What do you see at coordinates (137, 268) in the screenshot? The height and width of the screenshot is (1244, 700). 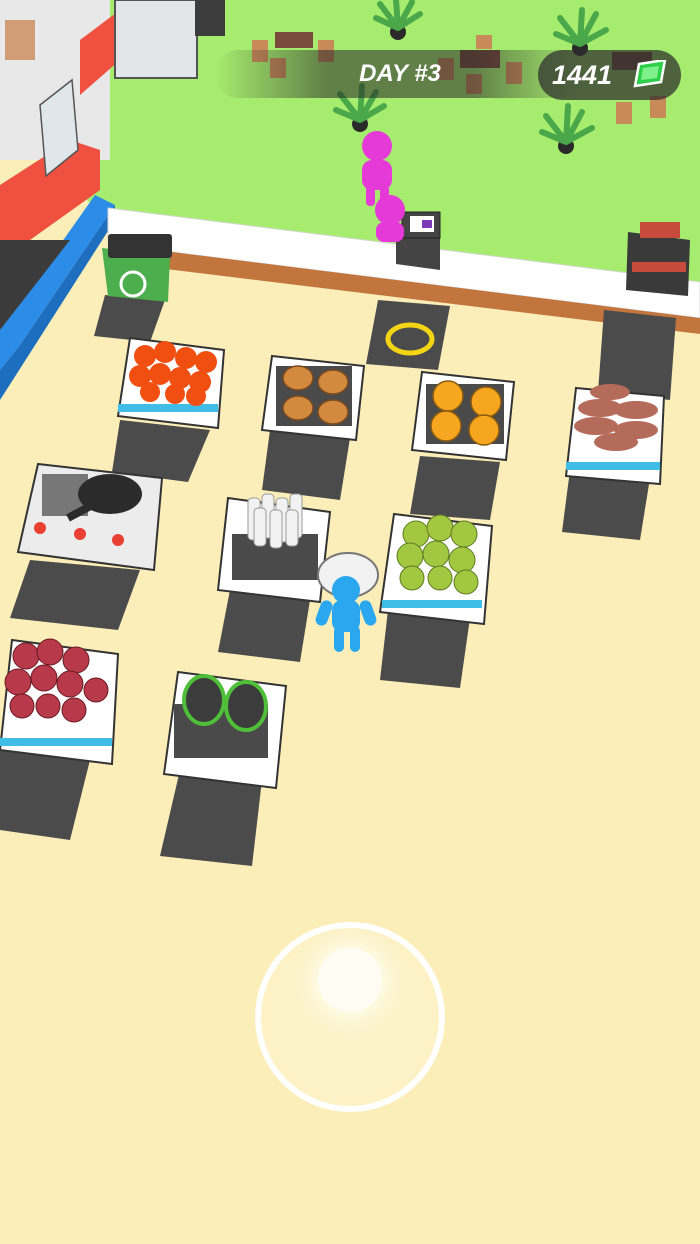 I see `trash-bin` at bounding box center [137, 268].